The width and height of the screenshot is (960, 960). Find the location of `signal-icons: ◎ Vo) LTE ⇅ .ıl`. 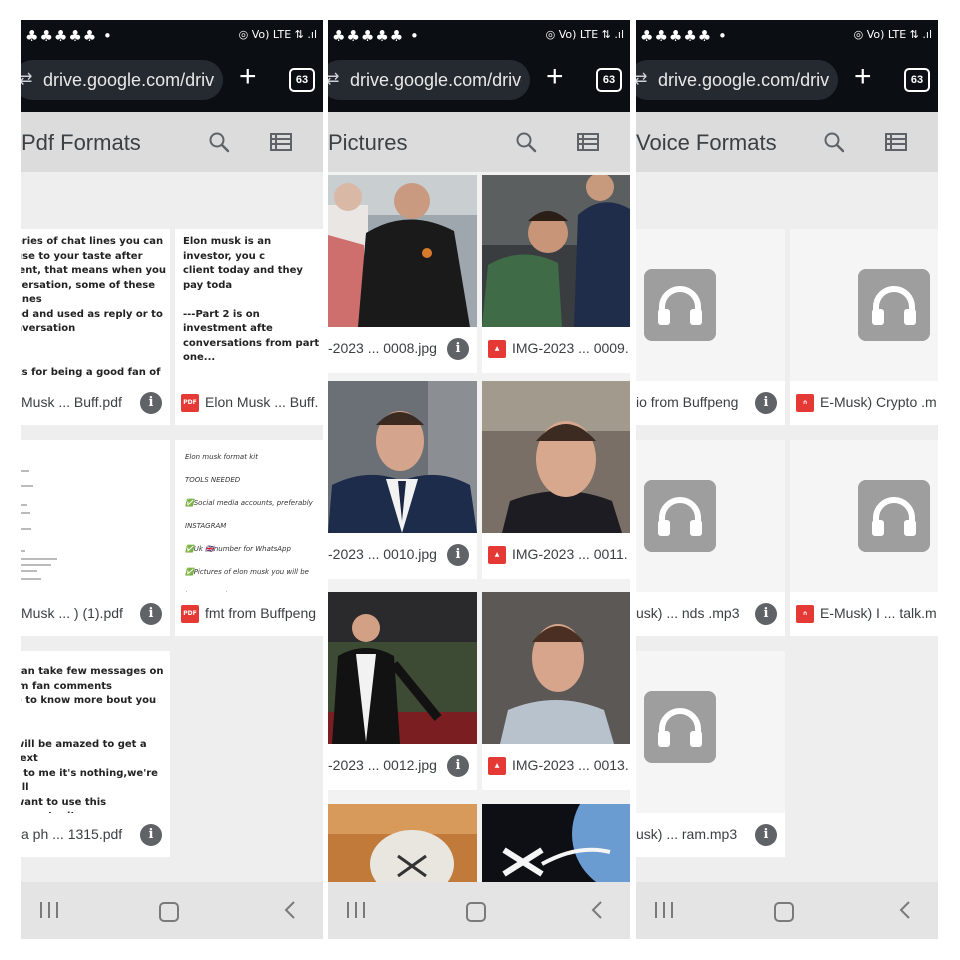

signal-icons: ◎ Vo) LTE ⇅ .ıl is located at coordinates (277, 34).